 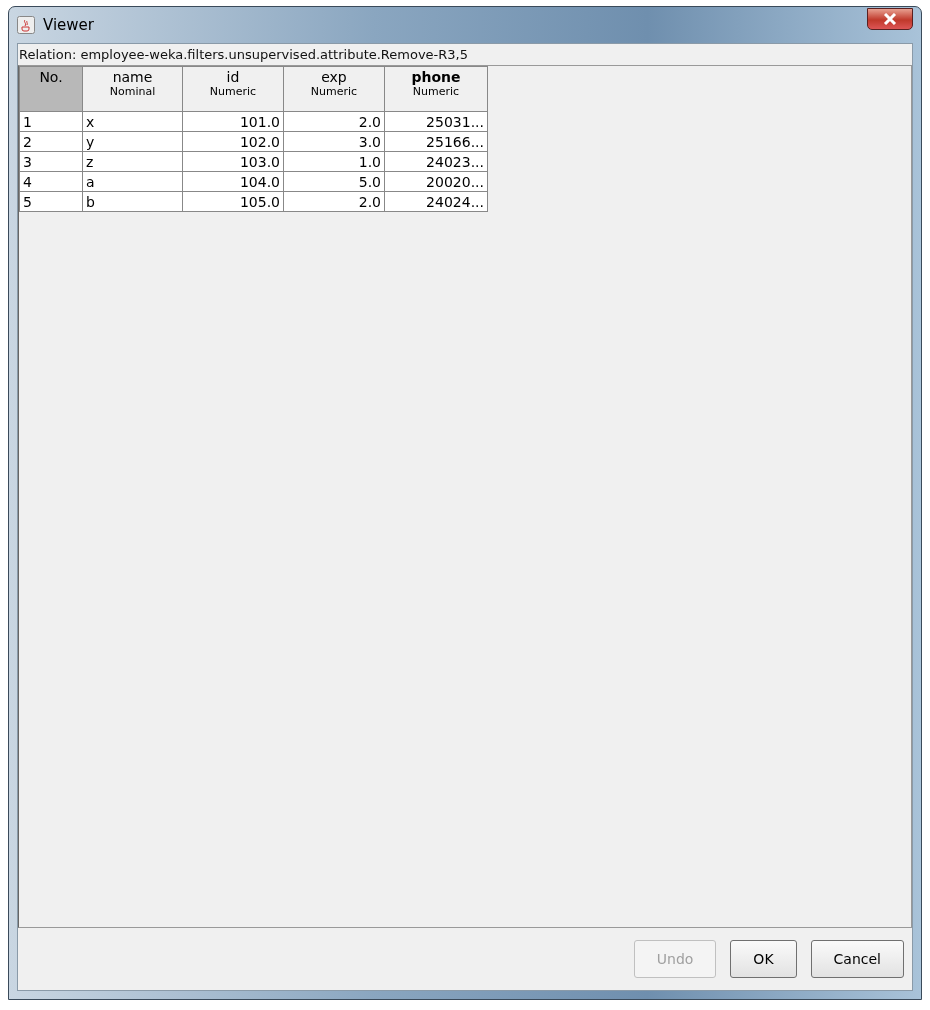 I want to click on dialog-button: Cancel, so click(x=857, y=959).